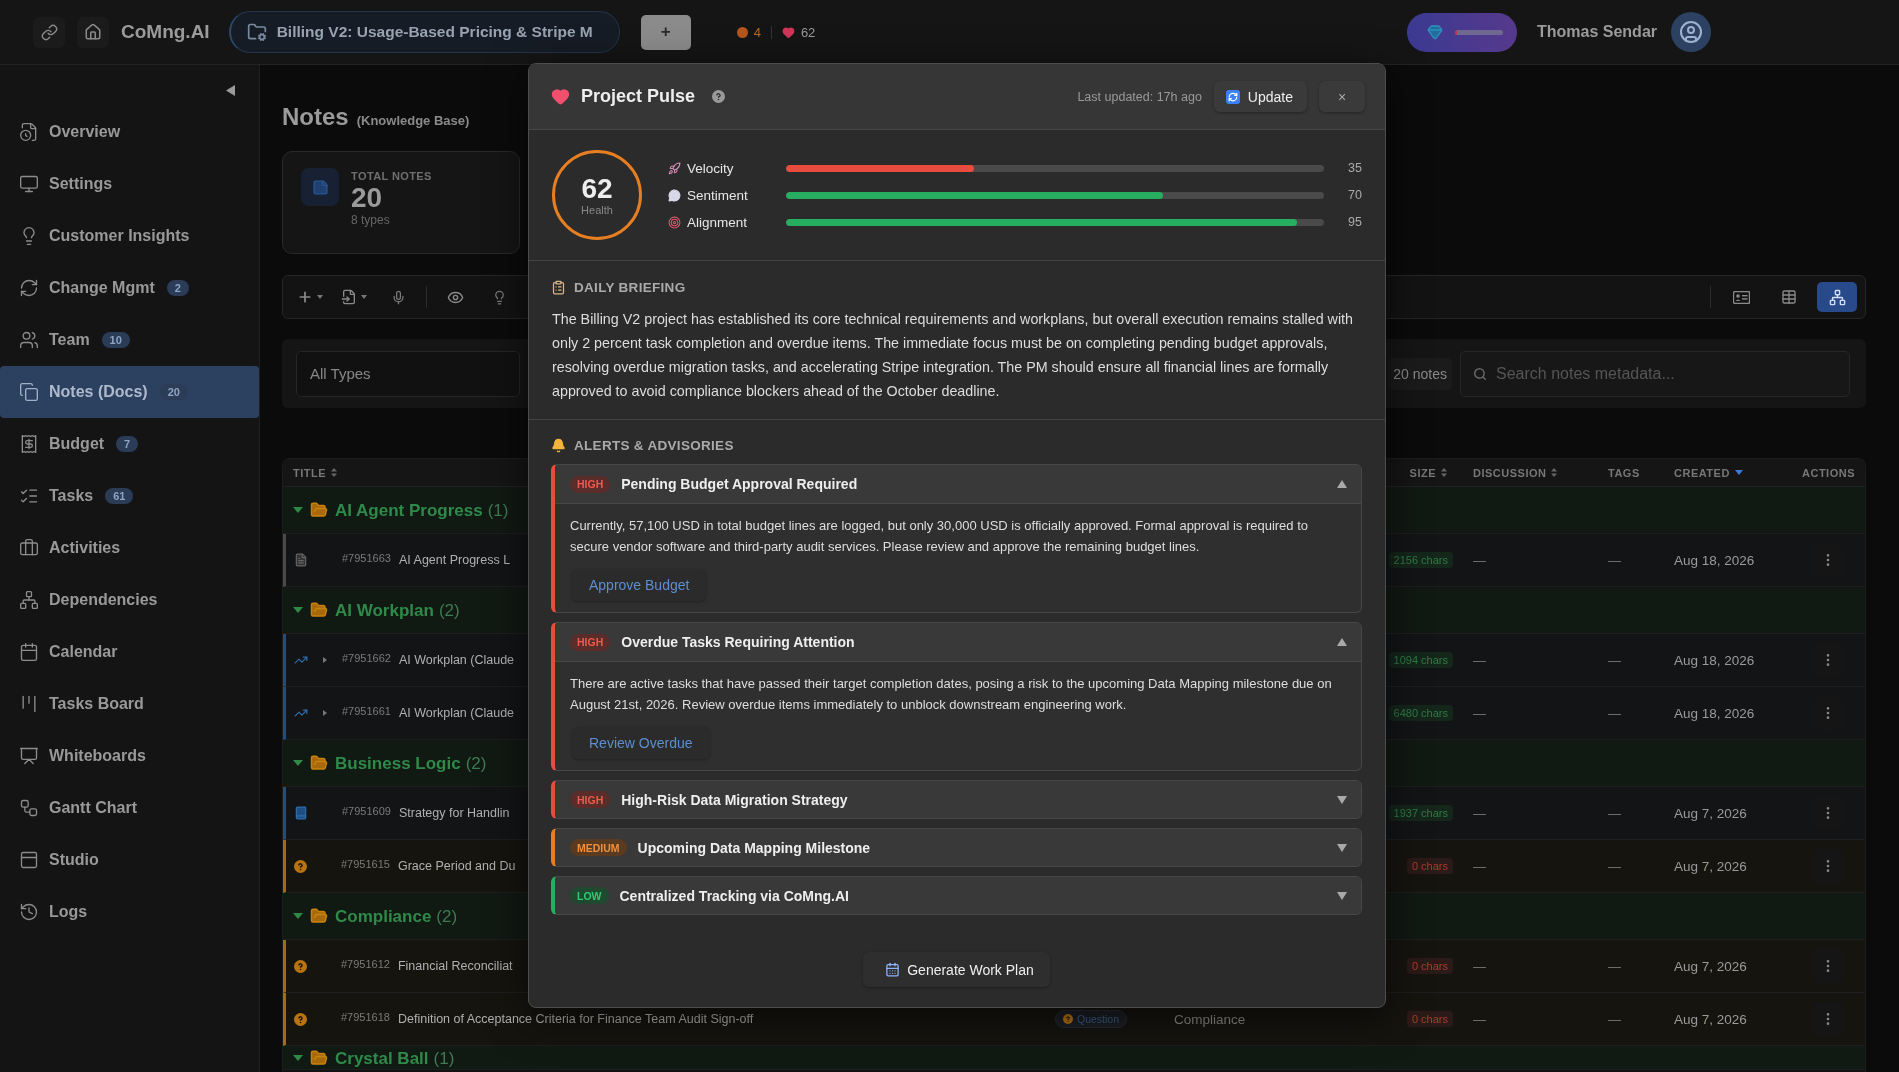  What do you see at coordinates (738, 642) in the screenshot?
I see `alert-title: Overdue Tasks Requiring Attention` at bounding box center [738, 642].